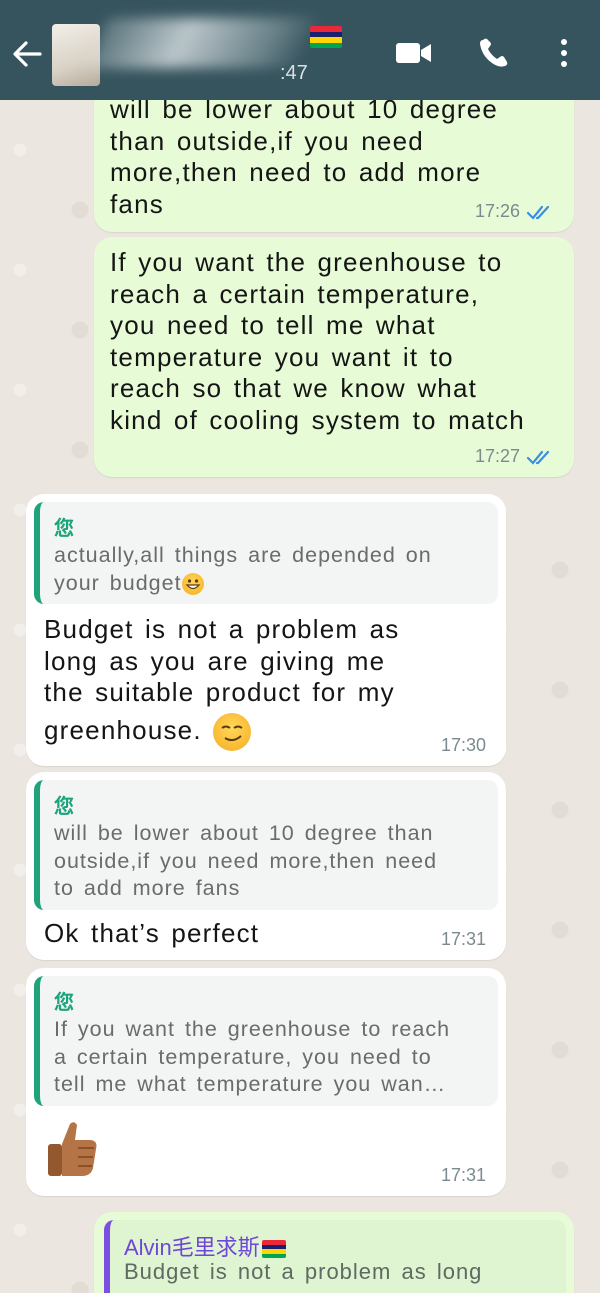 Image resolution: width=600 pixels, height=1293 pixels. I want to click on quote-text: Budget is not a problem as long, so click(303, 1271).